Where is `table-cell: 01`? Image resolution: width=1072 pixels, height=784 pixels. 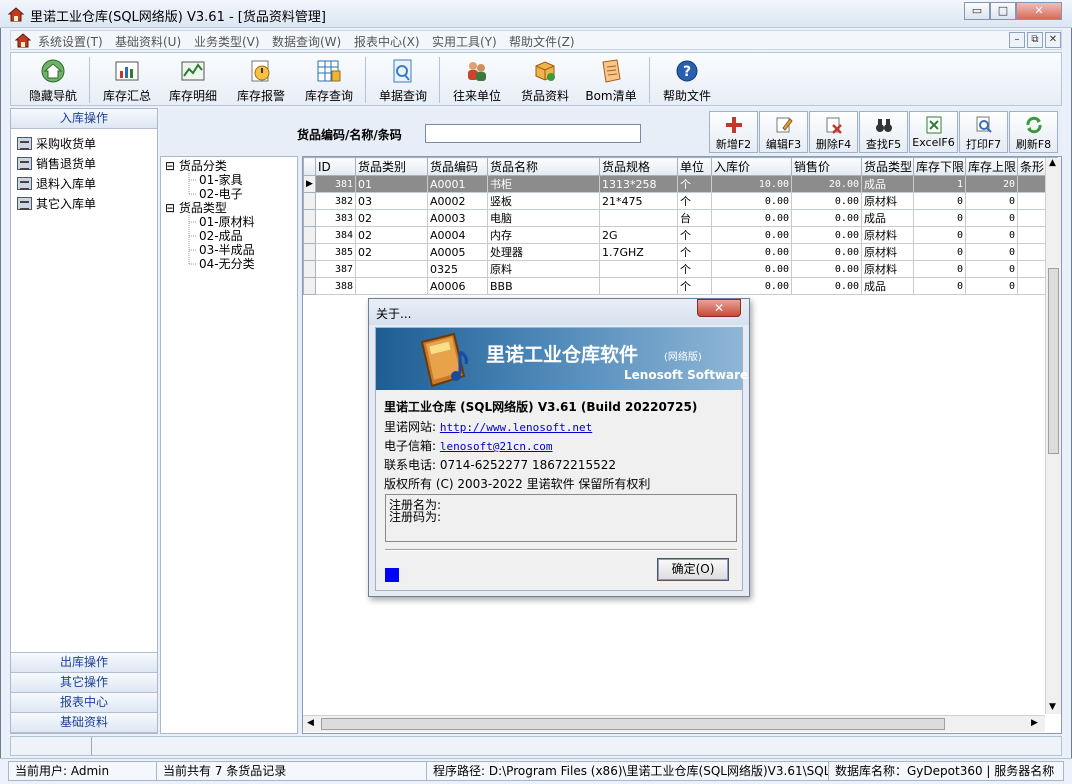 table-cell: 01 is located at coordinates (391, 184).